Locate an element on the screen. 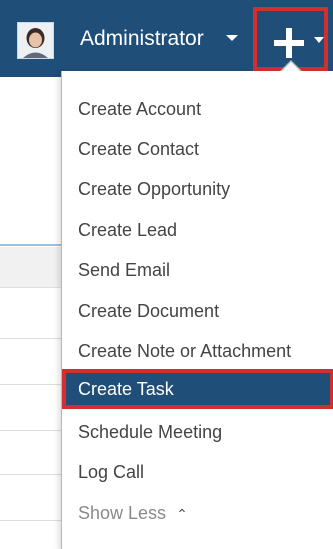 This screenshot has width=333, height=549. show-less-label: Show Less is located at coordinates (122, 513).